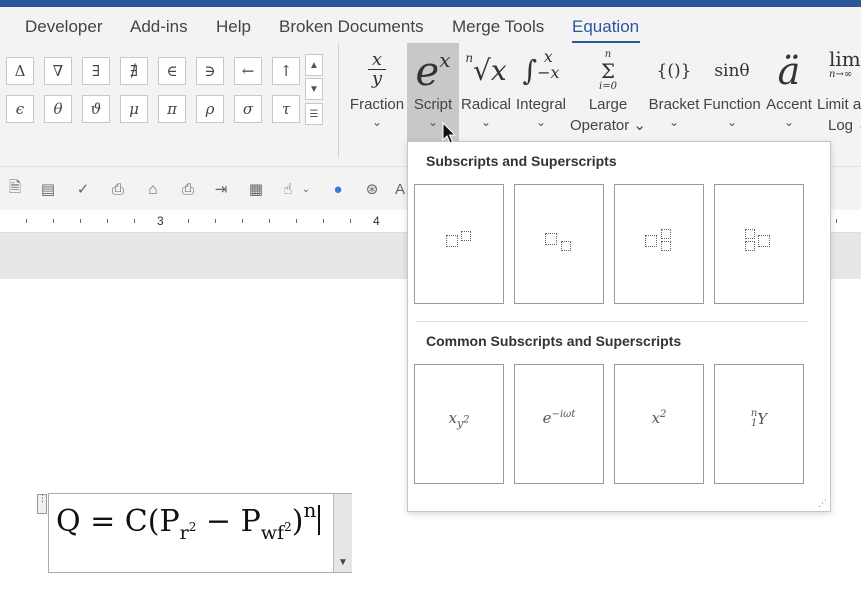 Image resolution: width=861 pixels, height=608 pixels. What do you see at coordinates (221, 189) in the screenshot?
I see `export-icon: ⇥` at bounding box center [221, 189].